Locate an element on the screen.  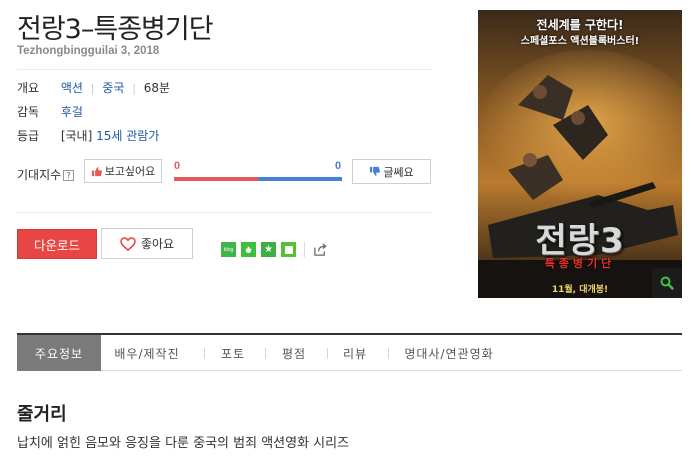
want-to-see-button: 보고싶어요 is located at coordinates (123, 171).